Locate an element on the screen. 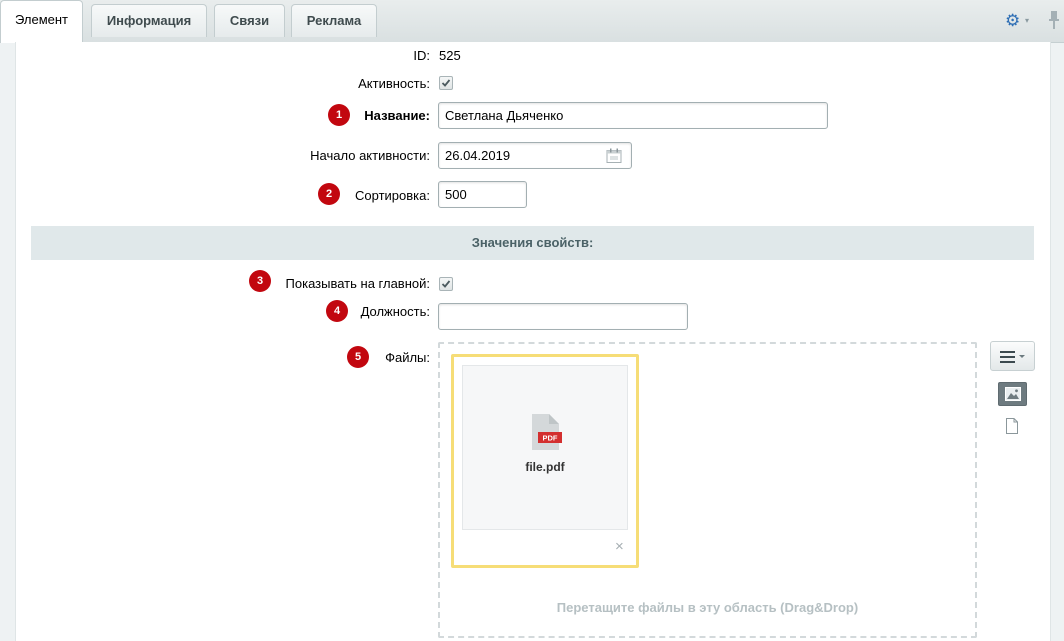 The height and width of the screenshot is (641, 1064). tab-bar: Элемент Информация Связи Реклама ⚙ ▾ is located at coordinates (532, 21).